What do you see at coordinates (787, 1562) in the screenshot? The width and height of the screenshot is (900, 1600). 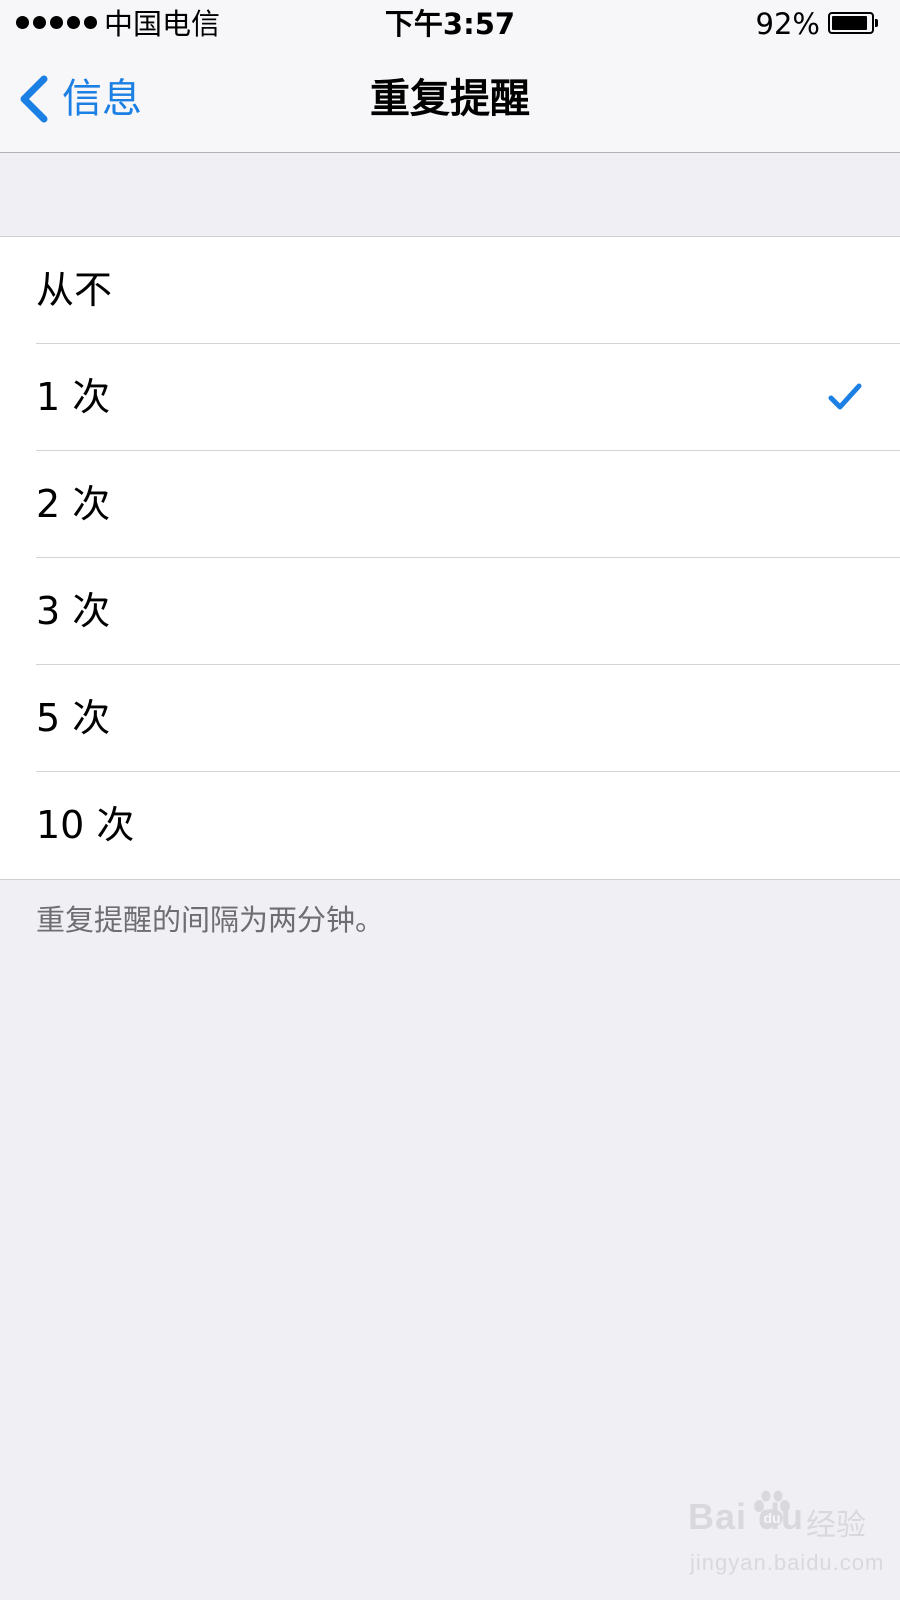 I see `watermark-url: jingyan.baidu.com` at bounding box center [787, 1562].